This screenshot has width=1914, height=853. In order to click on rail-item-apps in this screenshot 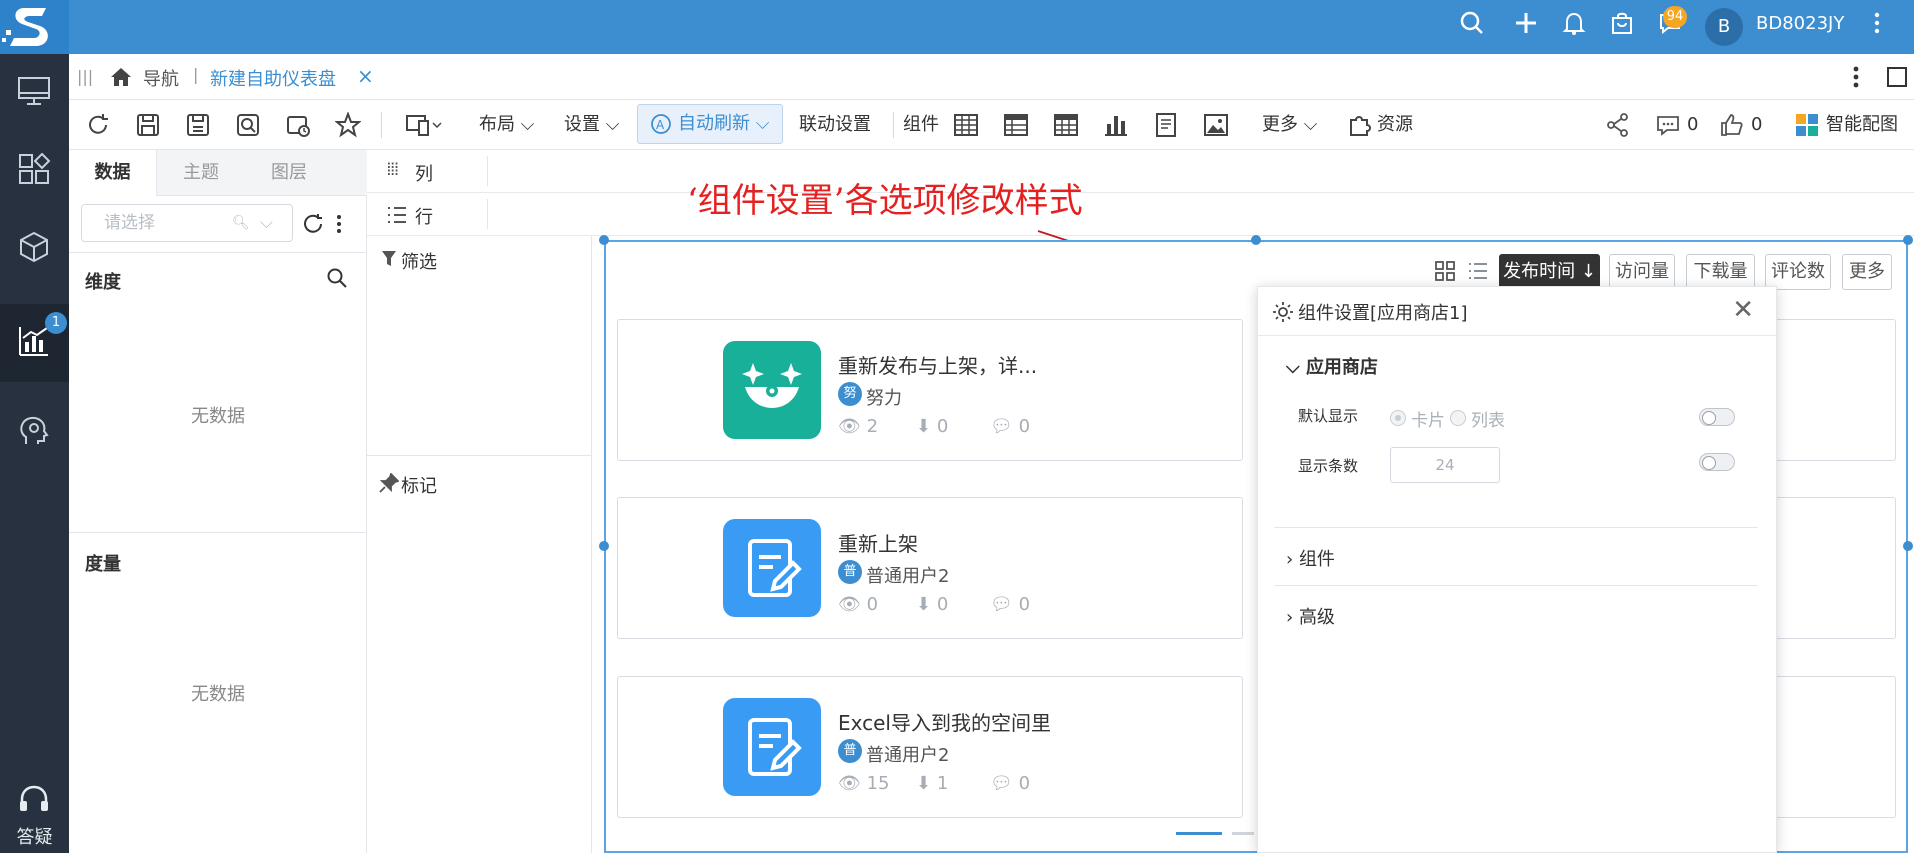, I will do `click(34, 171)`.